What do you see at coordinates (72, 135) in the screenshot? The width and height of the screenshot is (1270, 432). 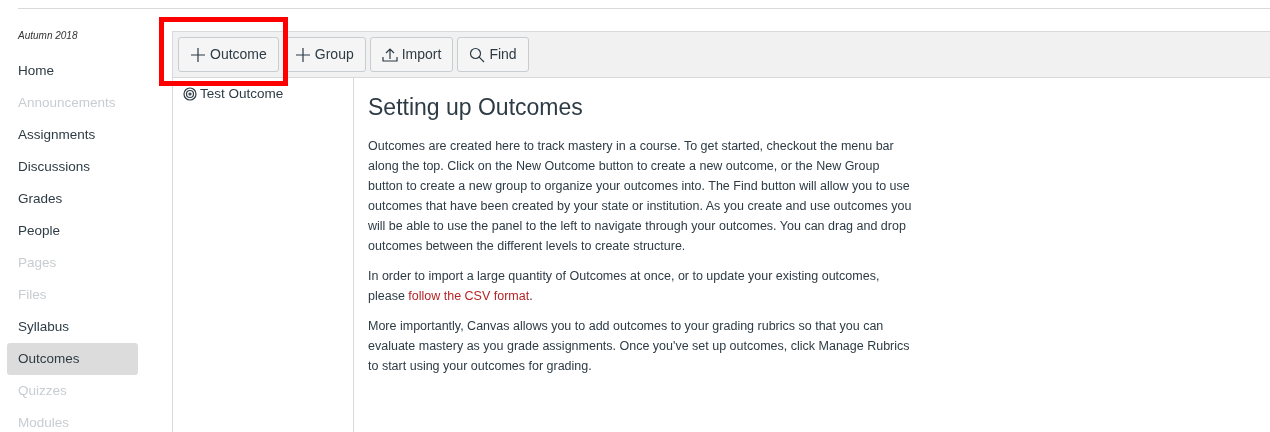 I see `sidebar-item: Assignments` at bounding box center [72, 135].